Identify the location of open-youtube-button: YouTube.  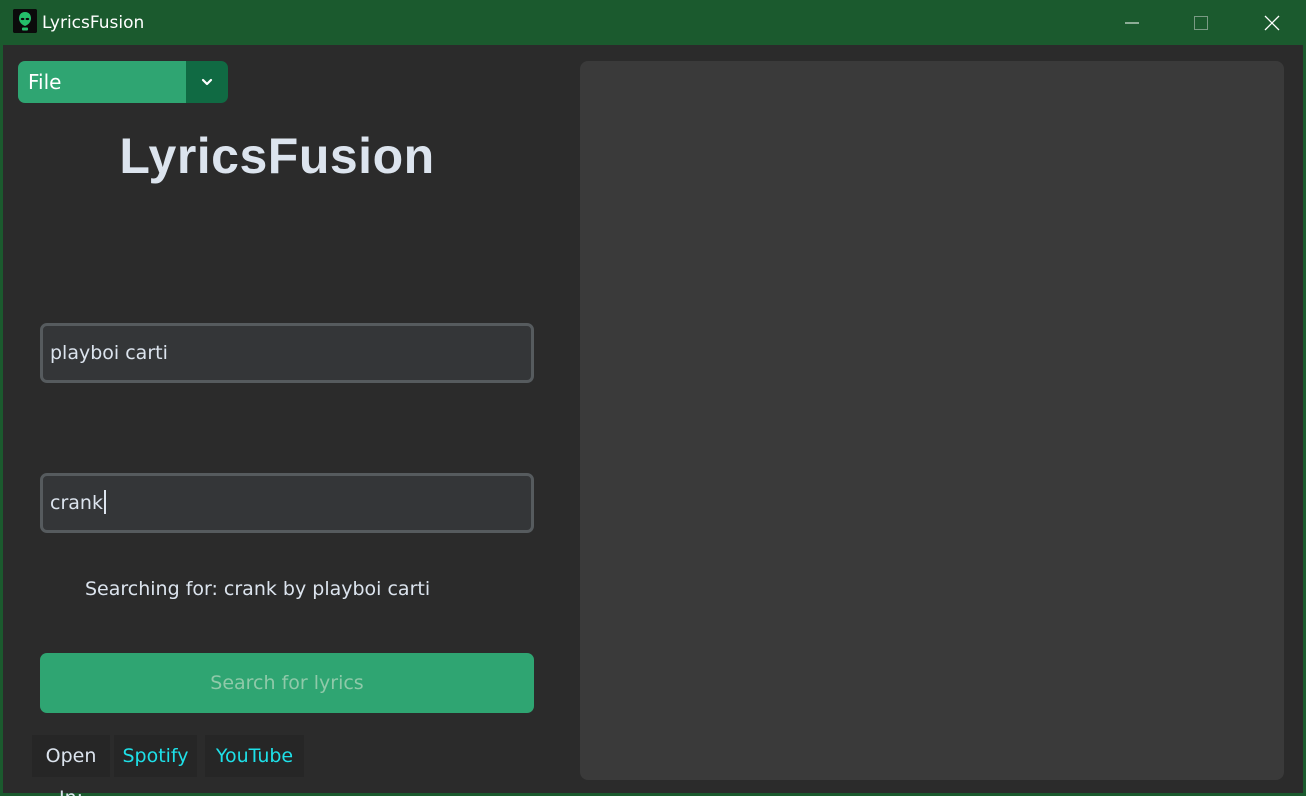
(254, 756).